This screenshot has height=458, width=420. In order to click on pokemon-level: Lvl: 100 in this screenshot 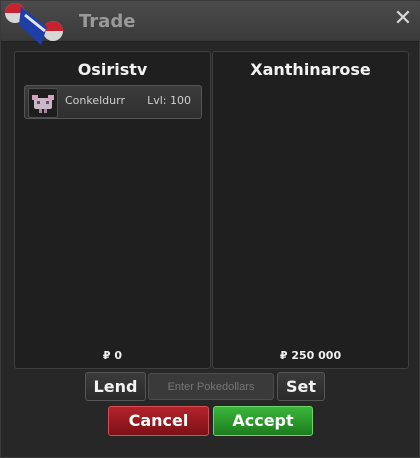, I will do `click(169, 100)`.